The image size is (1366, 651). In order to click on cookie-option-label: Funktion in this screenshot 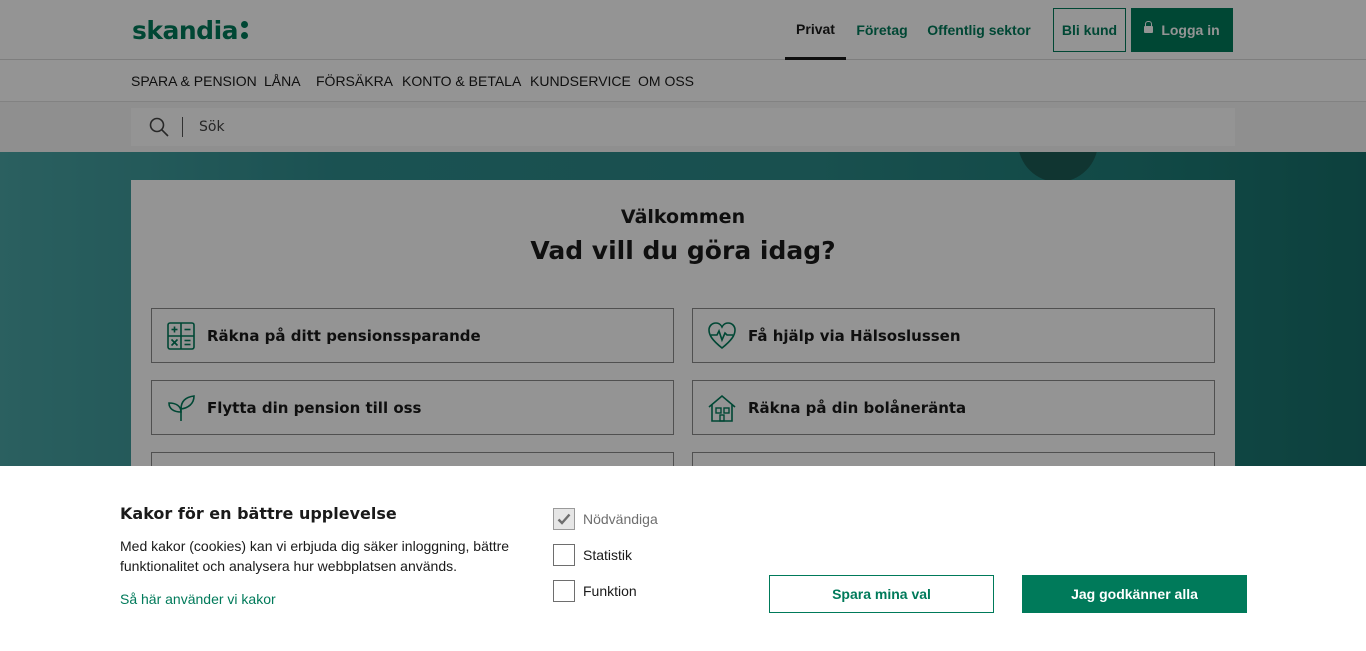, I will do `click(610, 591)`.